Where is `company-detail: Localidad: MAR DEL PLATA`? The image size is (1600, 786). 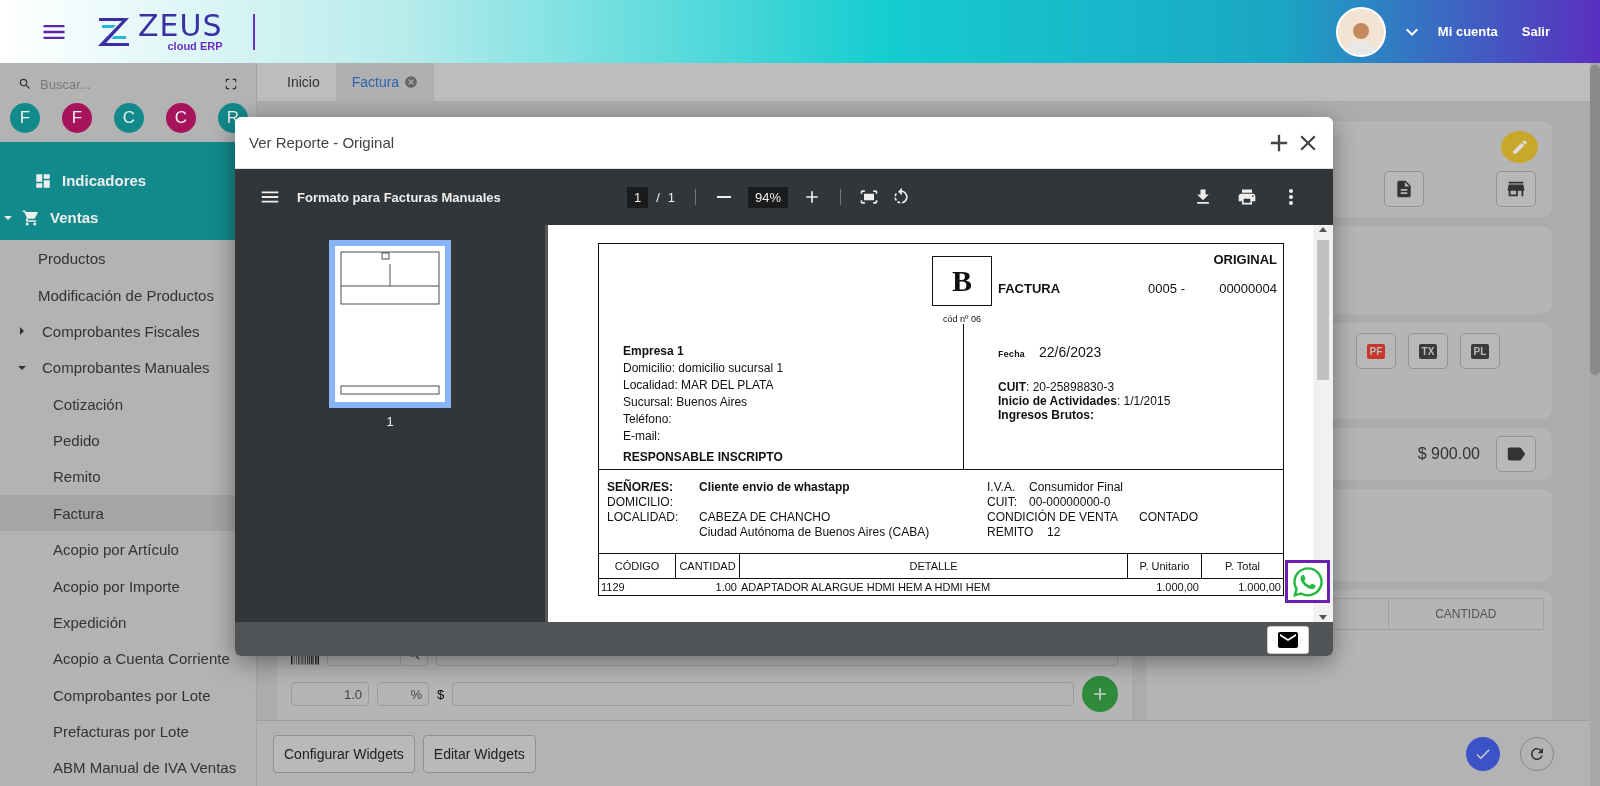 company-detail: Localidad: MAR DEL PLATA is located at coordinates (699, 385).